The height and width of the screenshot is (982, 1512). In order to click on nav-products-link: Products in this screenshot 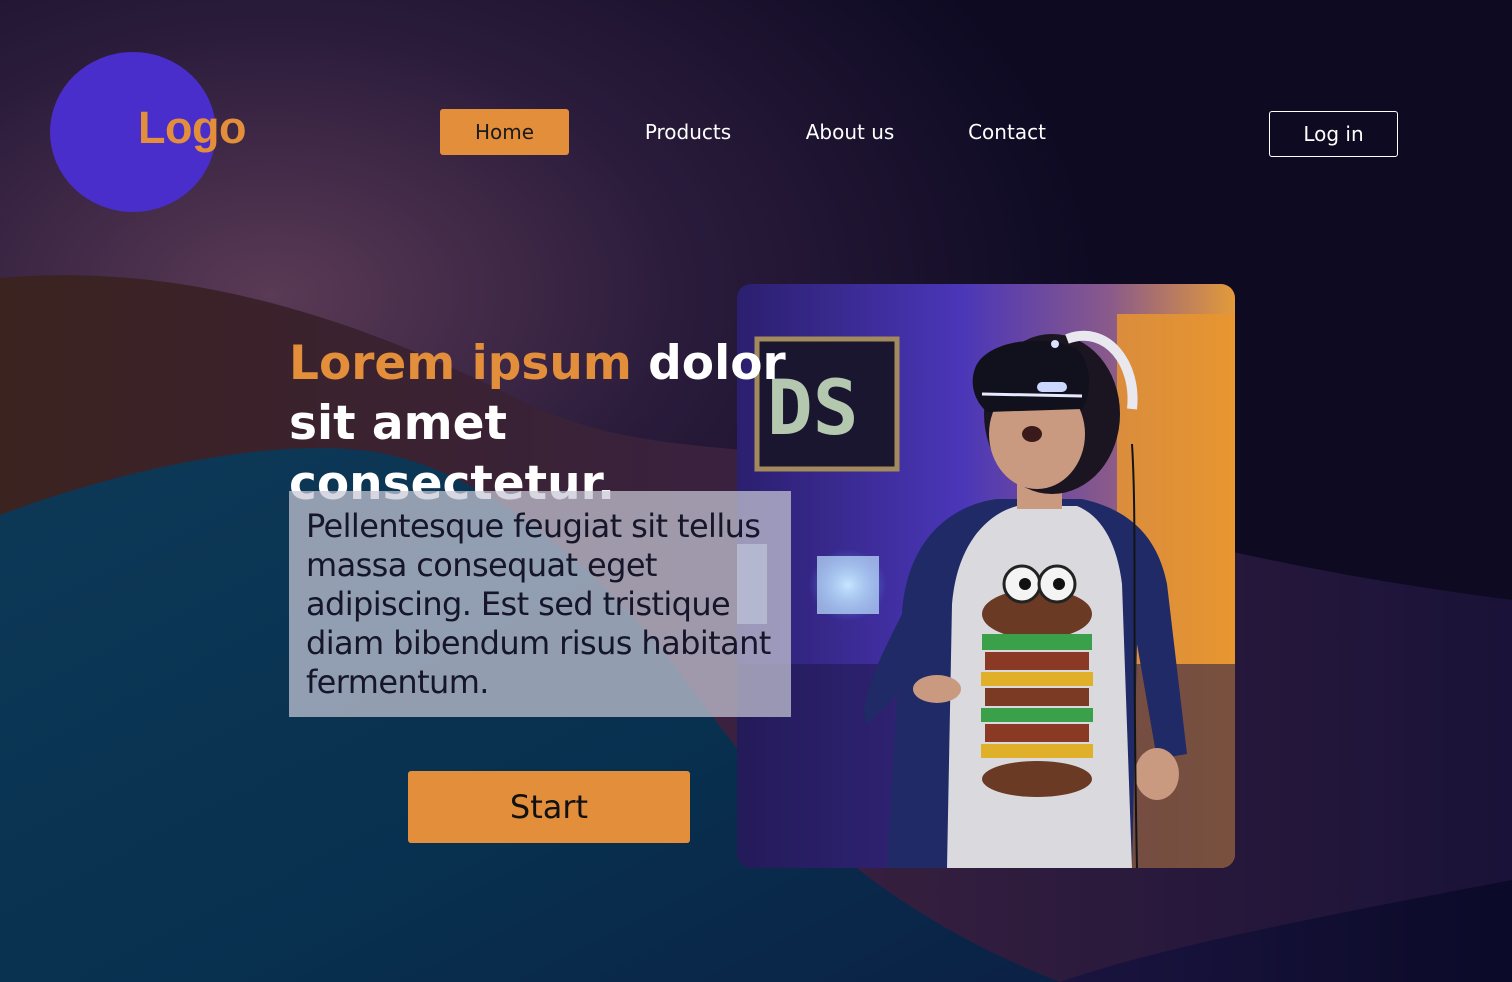, I will do `click(688, 132)`.